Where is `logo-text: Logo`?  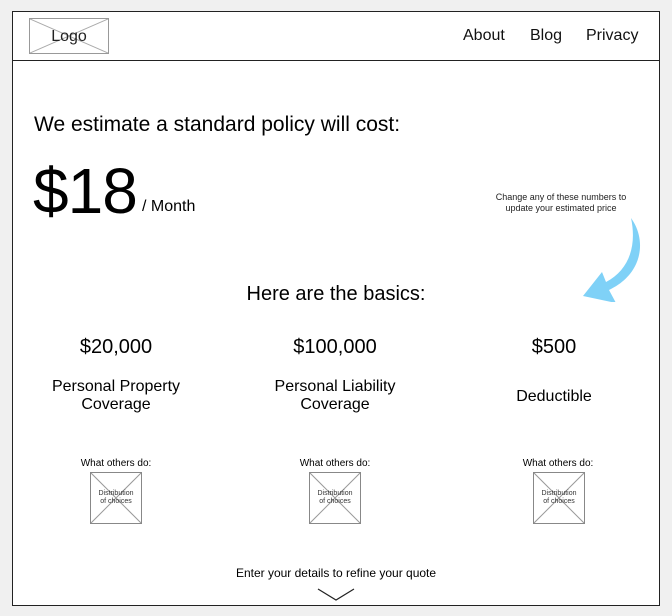
logo-text: Logo is located at coordinates (69, 36).